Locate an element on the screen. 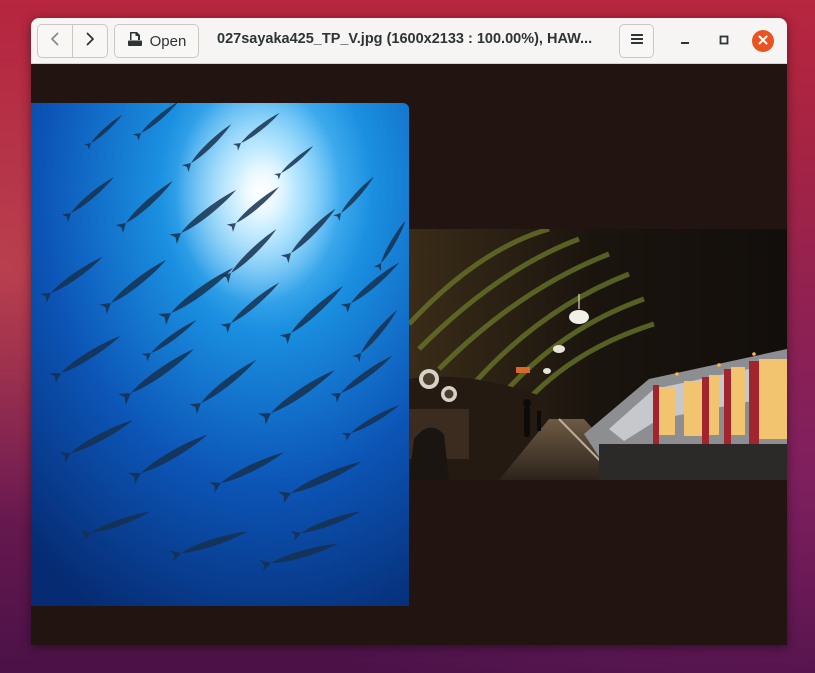  close-button is located at coordinates (763, 41).